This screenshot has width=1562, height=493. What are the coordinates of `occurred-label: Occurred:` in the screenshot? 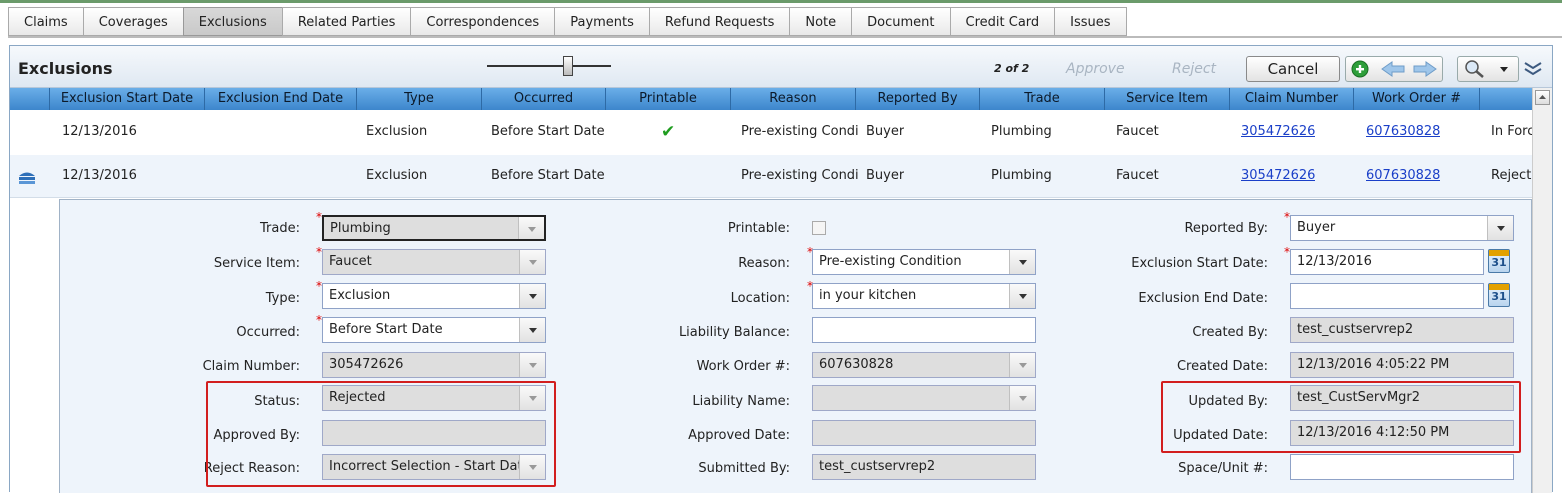 It's located at (268, 332).